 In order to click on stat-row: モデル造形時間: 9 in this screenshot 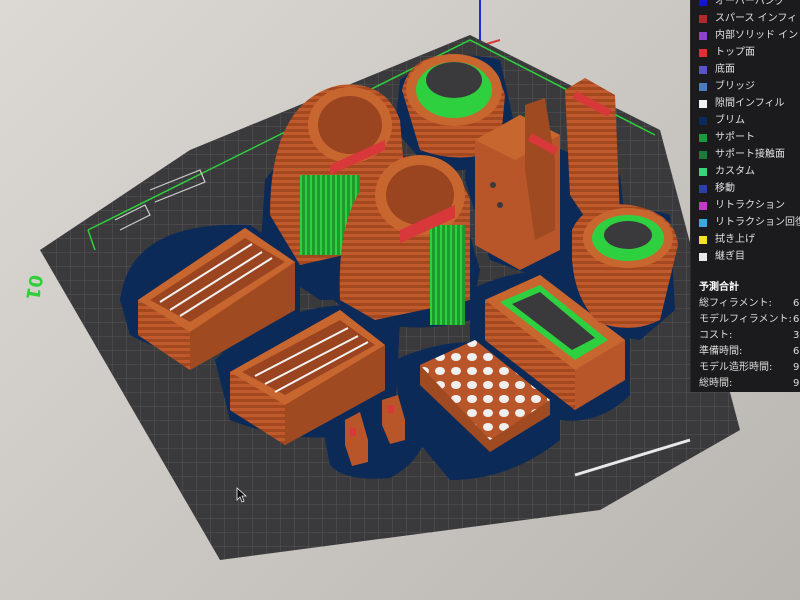, I will do `click(745, 368)`.